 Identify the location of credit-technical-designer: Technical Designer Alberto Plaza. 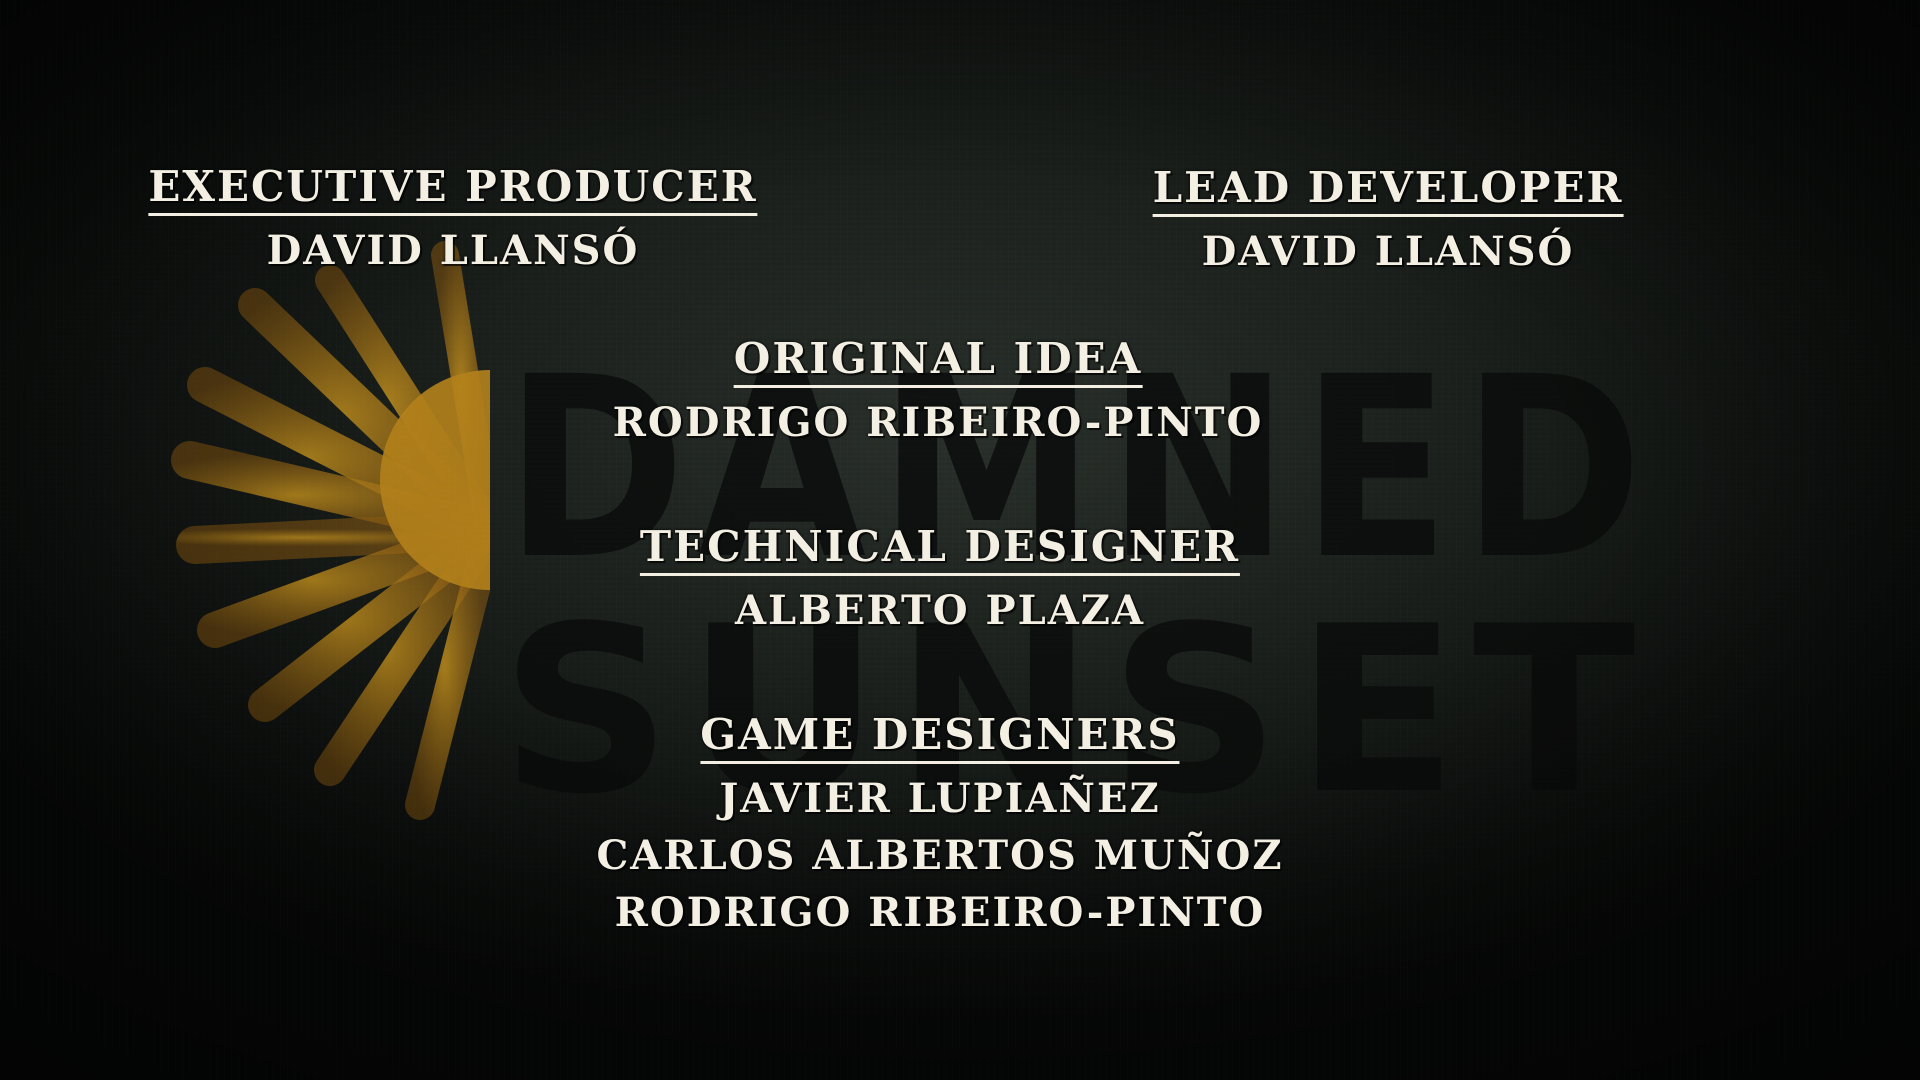
(940, 581).